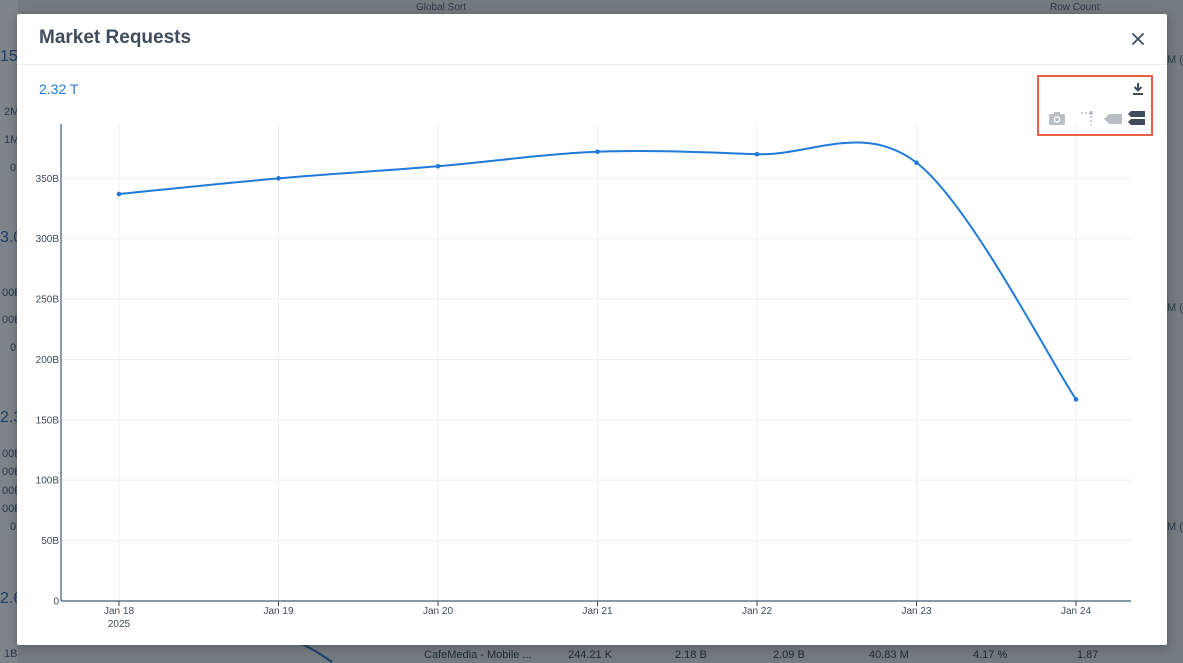  I want to click on camera-icon, so click(1057, 118).